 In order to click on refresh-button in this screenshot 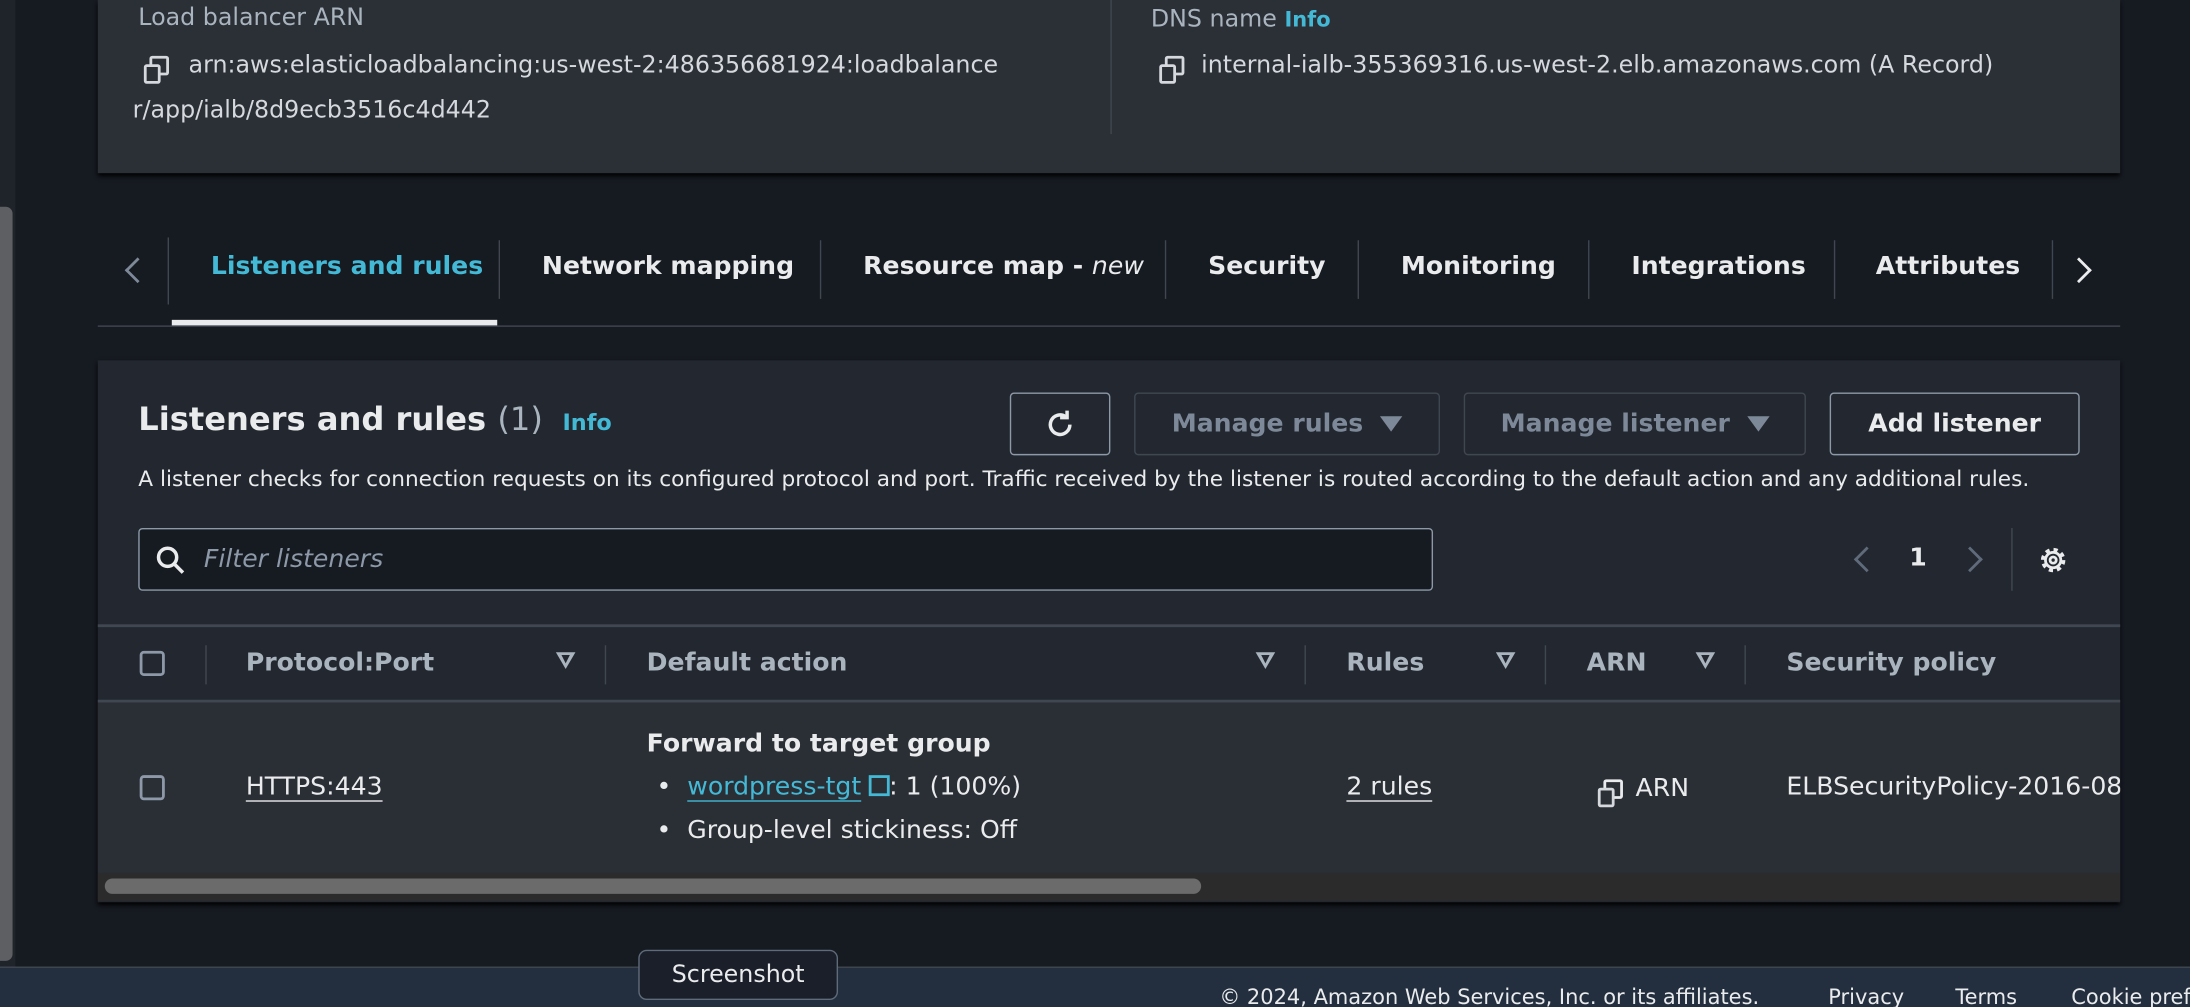, I will do `click(1060, 424)`.